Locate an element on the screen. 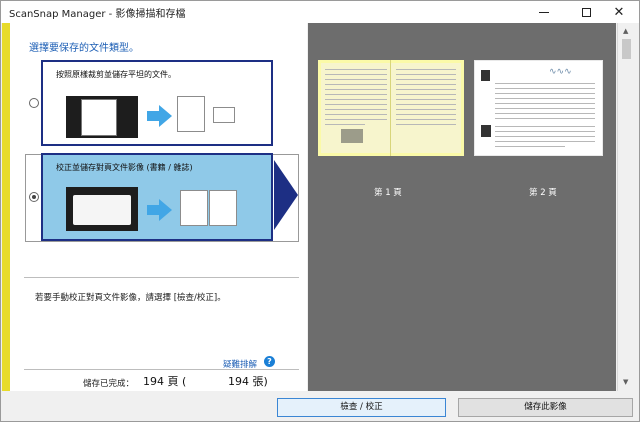 The width and height of the screenshot is (640, 422). cropped-page-icon is located at coordinates (191, 114).